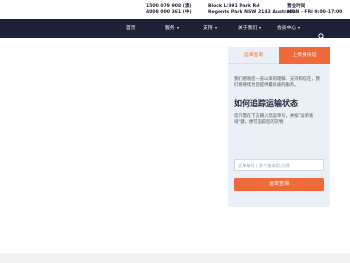  I want to click on search-icon, so click(321, 36).